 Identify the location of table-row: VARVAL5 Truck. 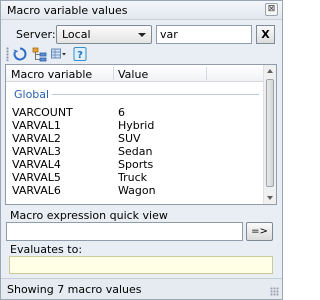
(135, 177).